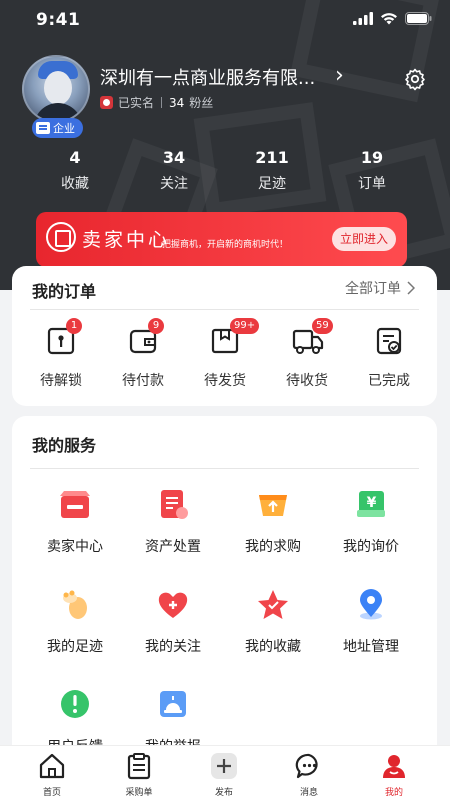 This screenshot has height=800, width=450. Describe the element at coordinates (139, 793) in the screenshot. I see `tab-label: 采购单` at that location.